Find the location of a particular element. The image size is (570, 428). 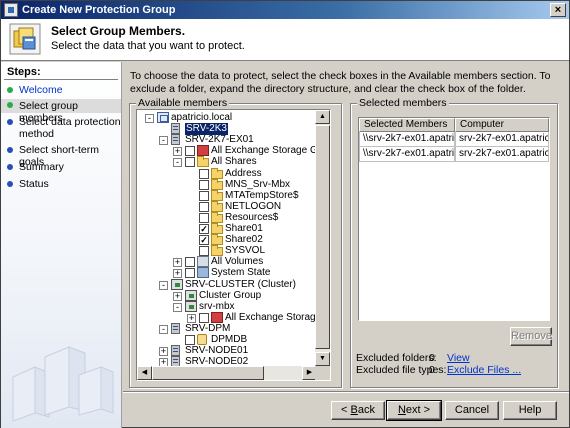

step-label: Select data protection method is located at coordinates (70, 128).